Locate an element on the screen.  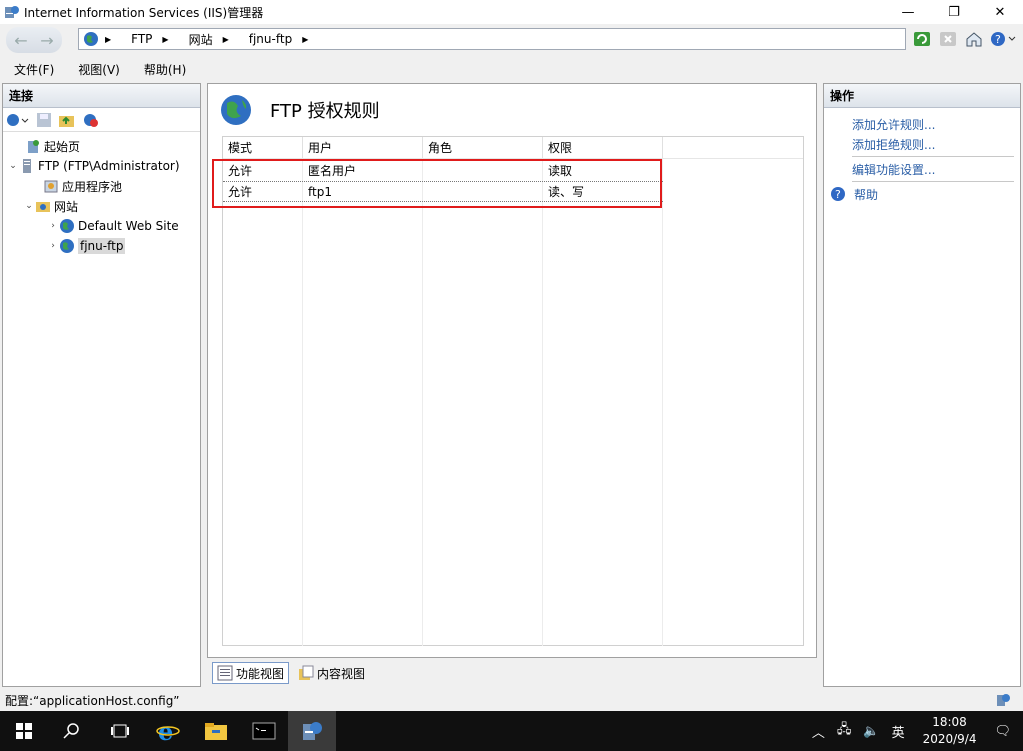
breadcrumb-fjnu-ftp: fjnu-ftp is located at coordinates (270, 39).